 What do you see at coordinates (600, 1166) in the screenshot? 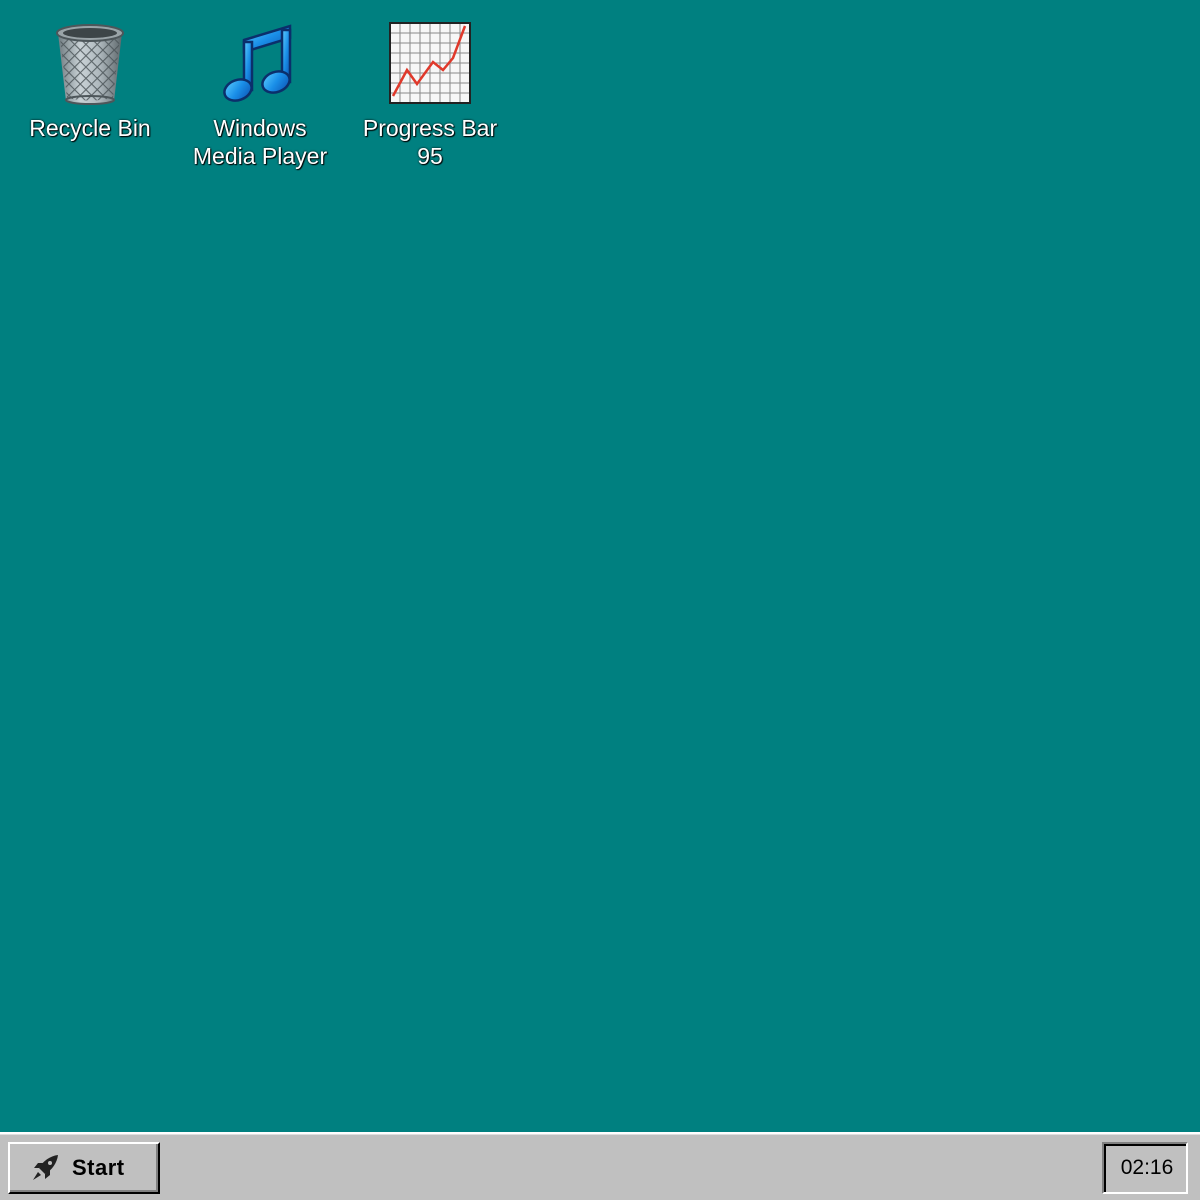
I see `taskbar: Start 02:16` at bounding box center [600, 1166].